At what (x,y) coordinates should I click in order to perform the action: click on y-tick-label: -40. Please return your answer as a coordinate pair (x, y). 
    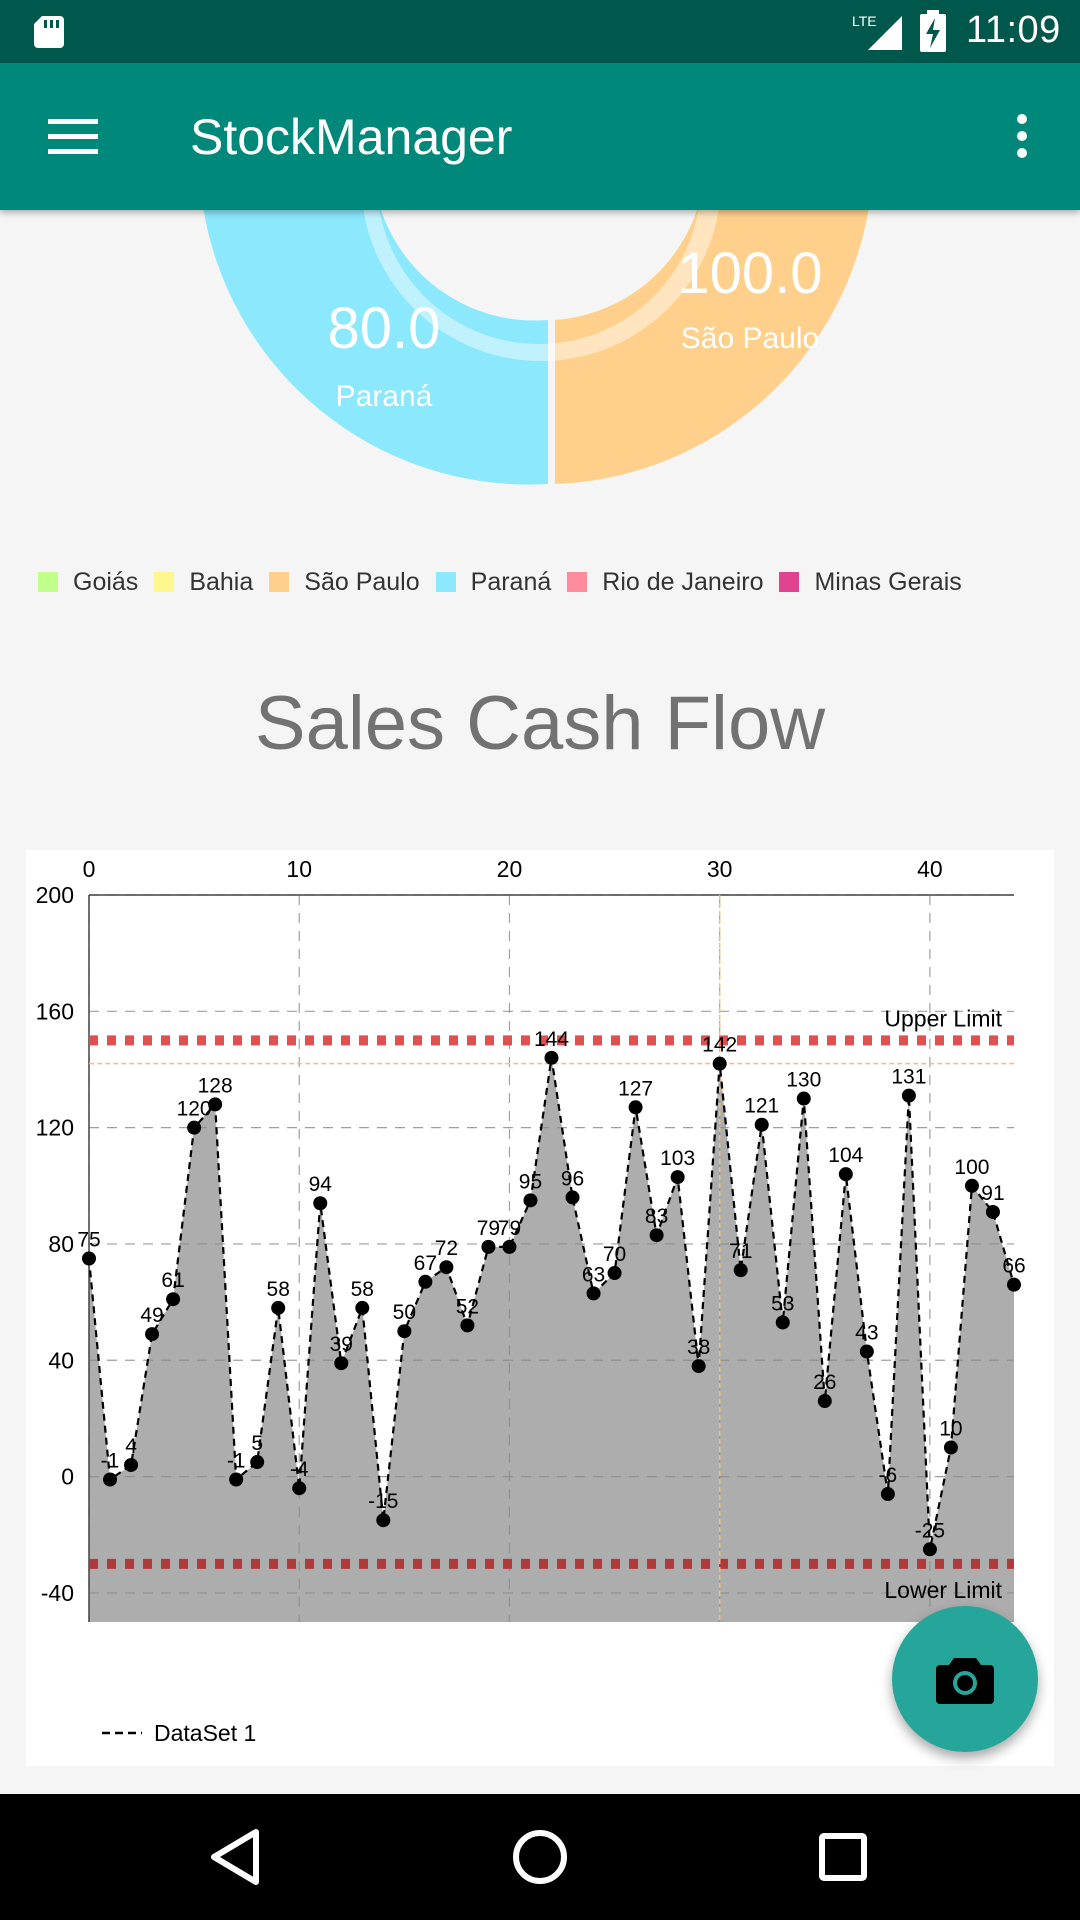
    Looking at the image, I should click on (57, 1593).